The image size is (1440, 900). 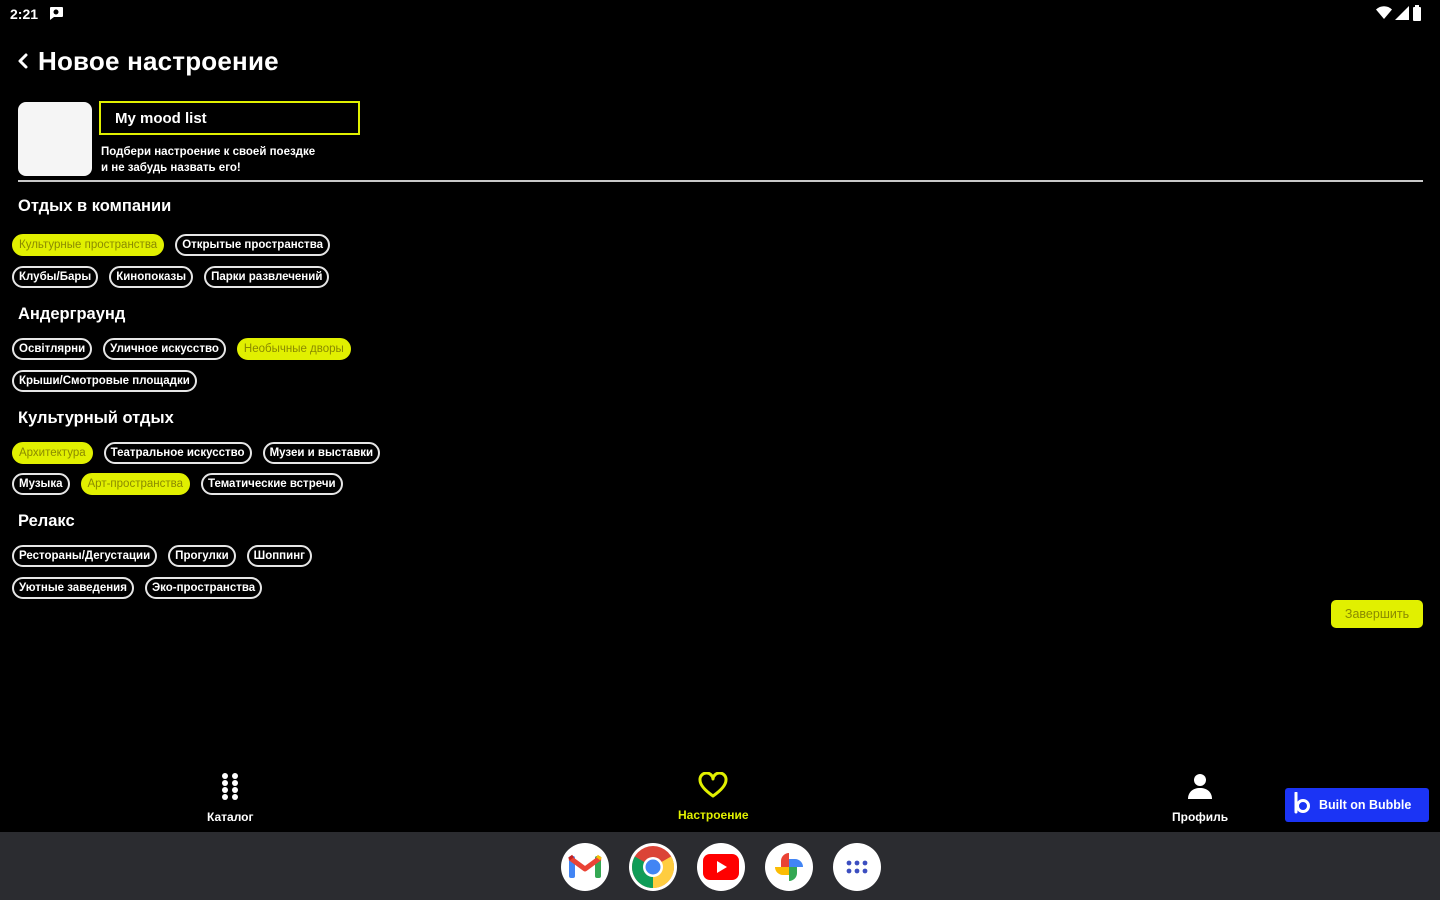 I want to click on chip-row: Клубы/Бары Кинопоказы Парки развлечений, so click(x=171, y=277).